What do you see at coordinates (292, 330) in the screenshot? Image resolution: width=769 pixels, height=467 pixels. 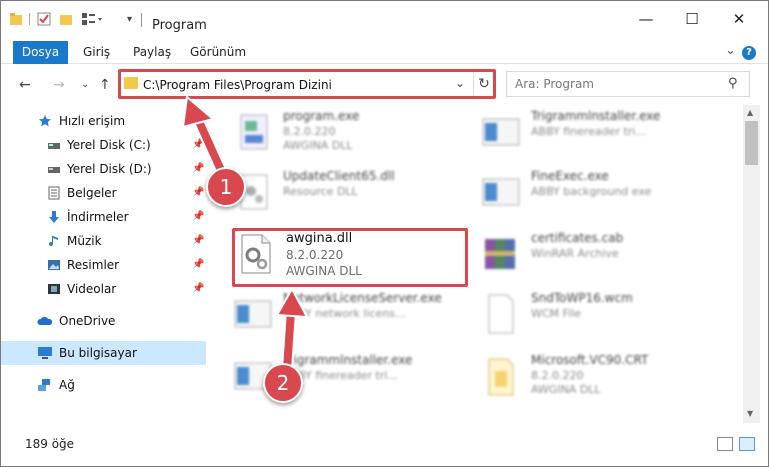 I see `arrow-to-awgina-file` at bounding box center [292, 330].